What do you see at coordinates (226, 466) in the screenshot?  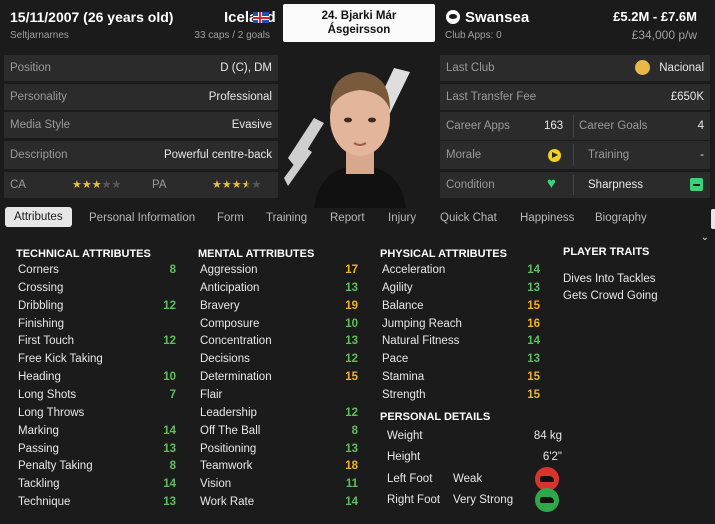 I see `attribute-name: Teamwork` at bounding box center [226, 466].